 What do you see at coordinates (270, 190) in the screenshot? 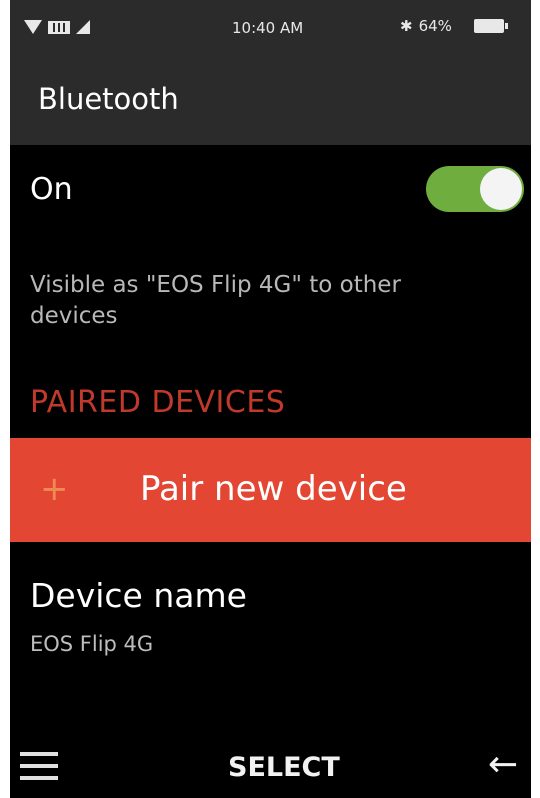
I see `bluetooth-toggle-row: On` at bounding box center [270, 190].